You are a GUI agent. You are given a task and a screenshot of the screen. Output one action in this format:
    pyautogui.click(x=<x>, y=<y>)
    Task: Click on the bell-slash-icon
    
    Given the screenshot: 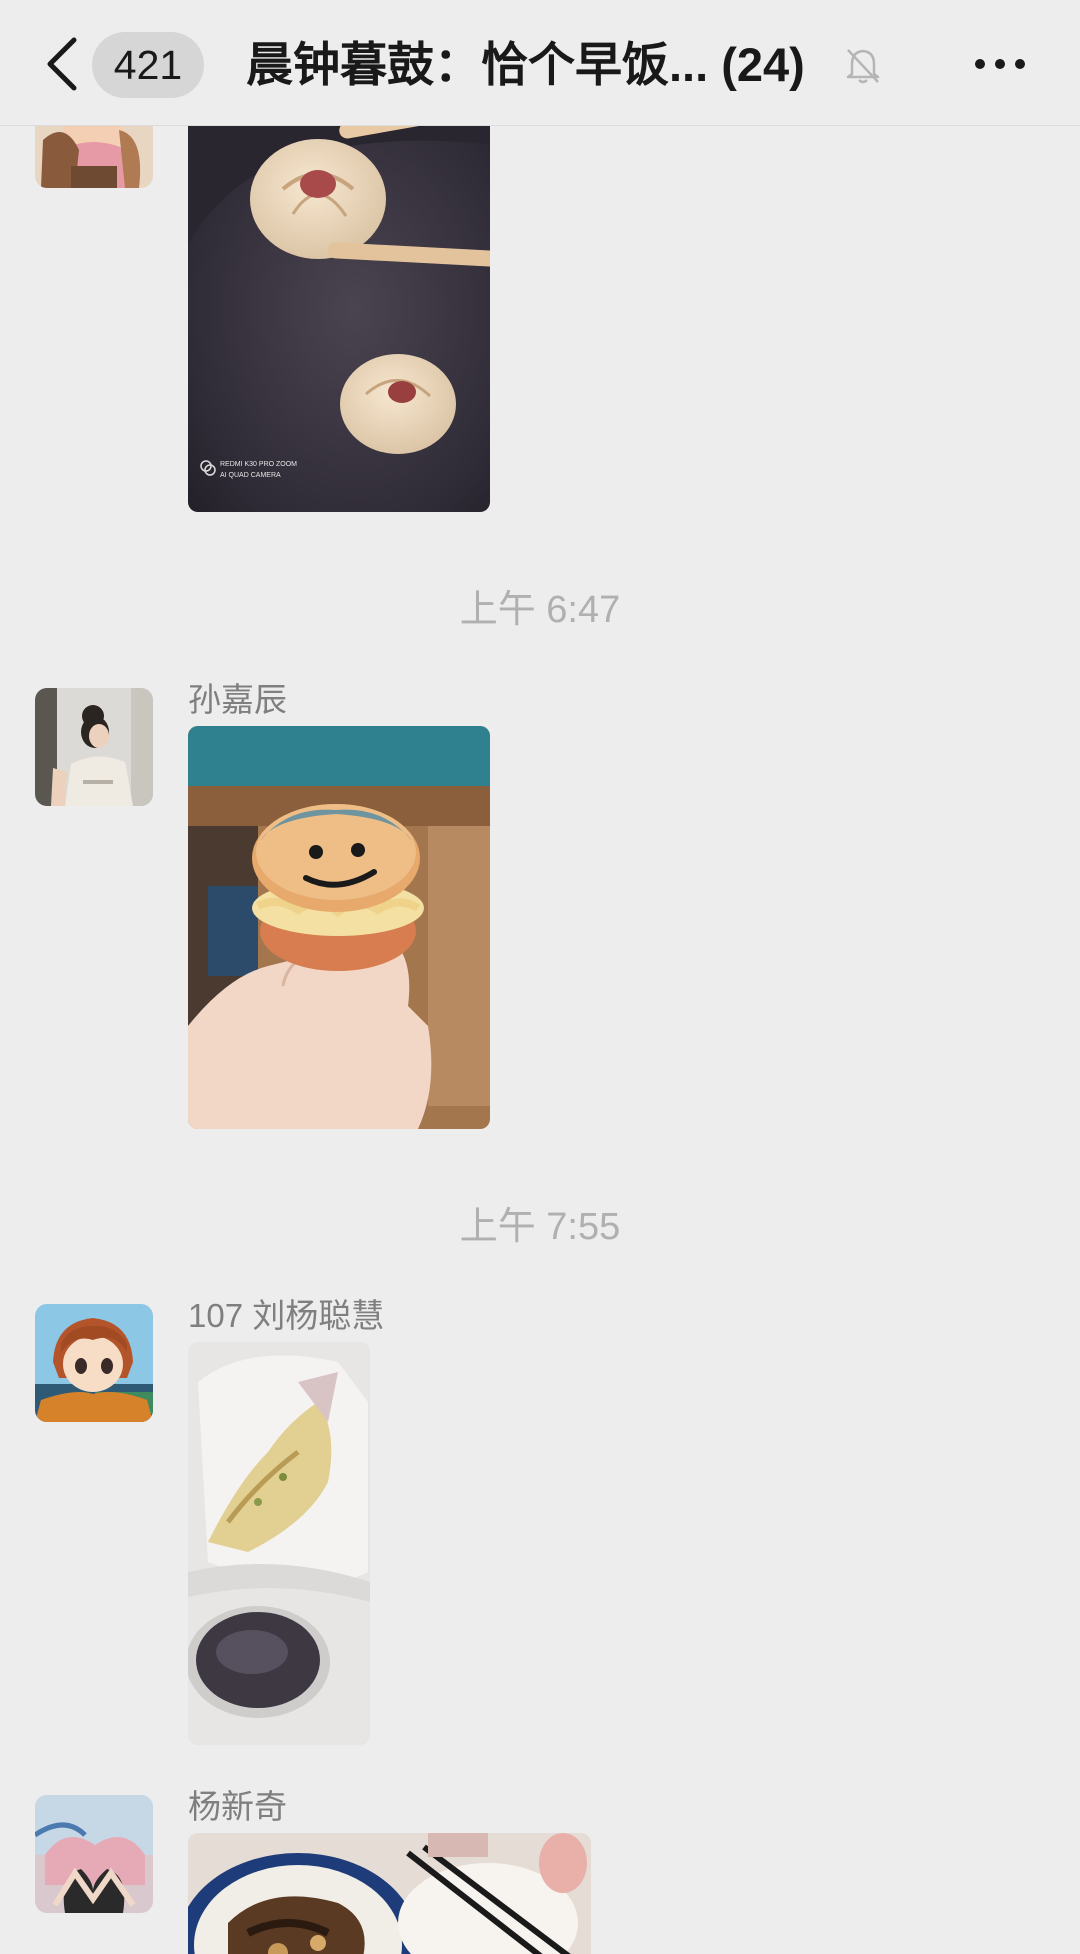 What is the action you would take?
    pyautogui.click(x=863, y=65)
    